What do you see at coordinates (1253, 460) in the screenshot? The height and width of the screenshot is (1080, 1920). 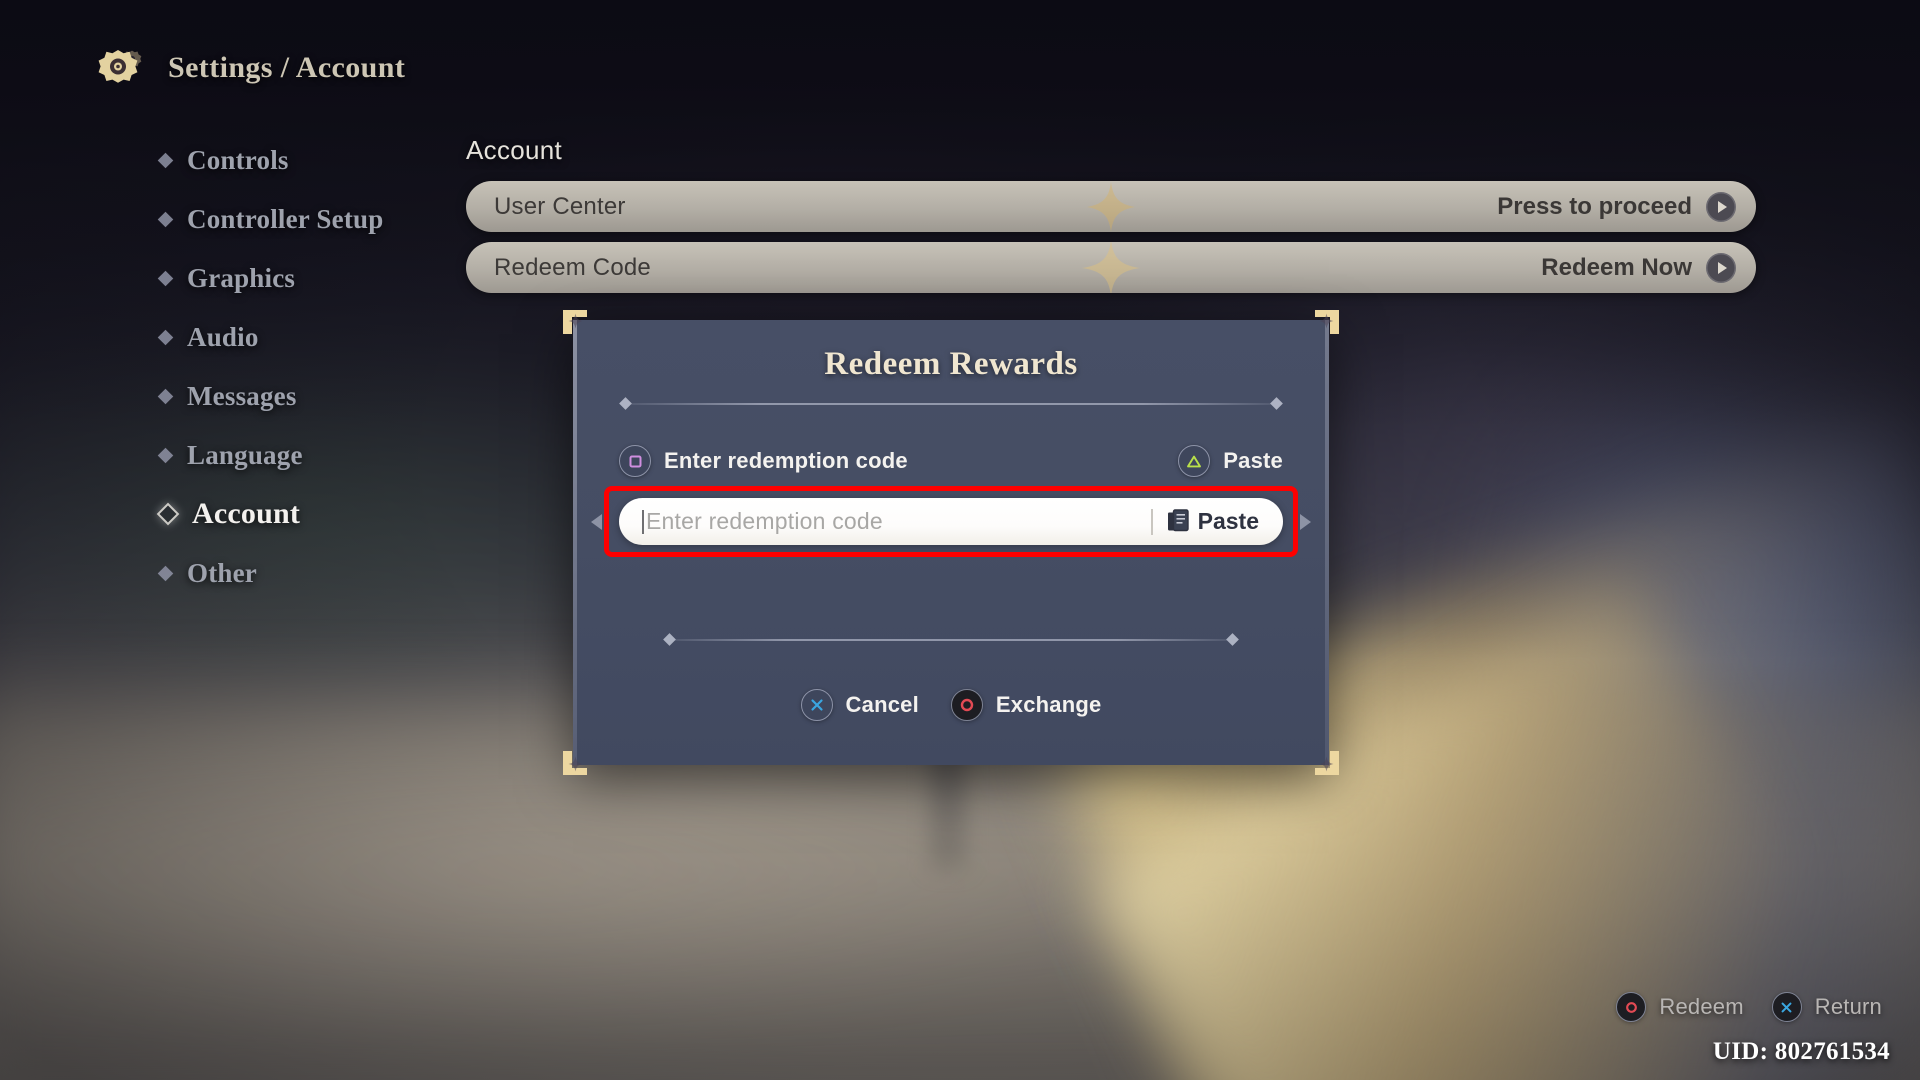 I see `prompt-label: Paste` at bounding box center [1253, 460].